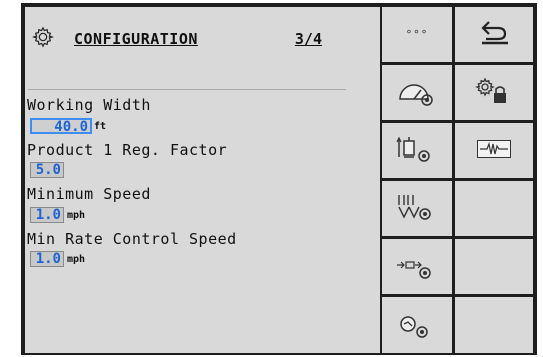 This screenshot has height=357, width=543. I want to click on working-width-field: 40.0, so click(61, 126).